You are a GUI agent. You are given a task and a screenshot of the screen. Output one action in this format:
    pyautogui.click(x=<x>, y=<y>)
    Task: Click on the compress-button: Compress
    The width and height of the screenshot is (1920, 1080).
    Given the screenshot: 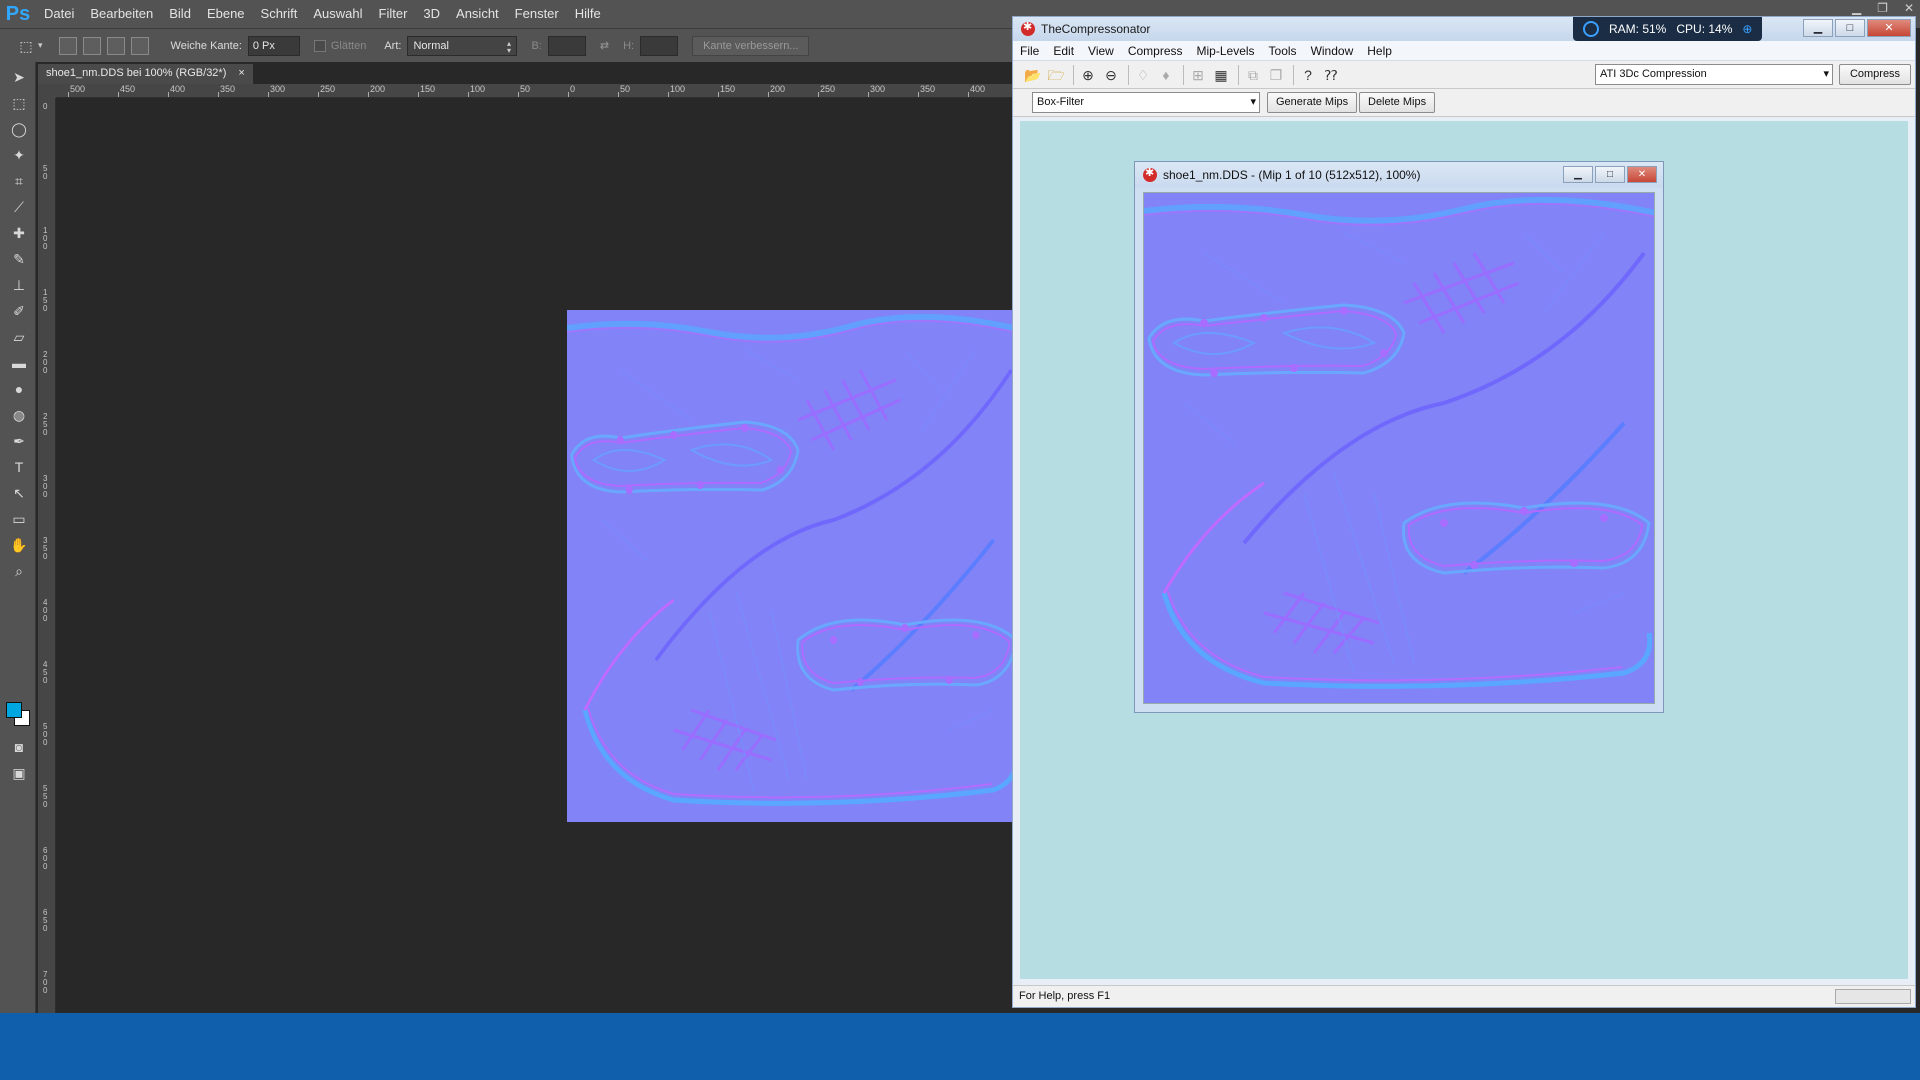 What is the action you would take?
    pyautogui.click(x=1875, y=74)
    